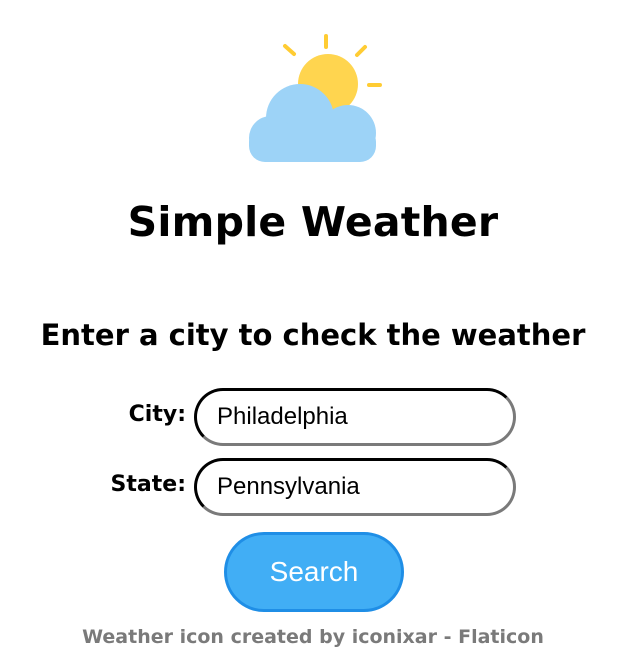  Describe the element at coordinates (148, 484) in the screenshot. I see `state-label: State:` at that location.